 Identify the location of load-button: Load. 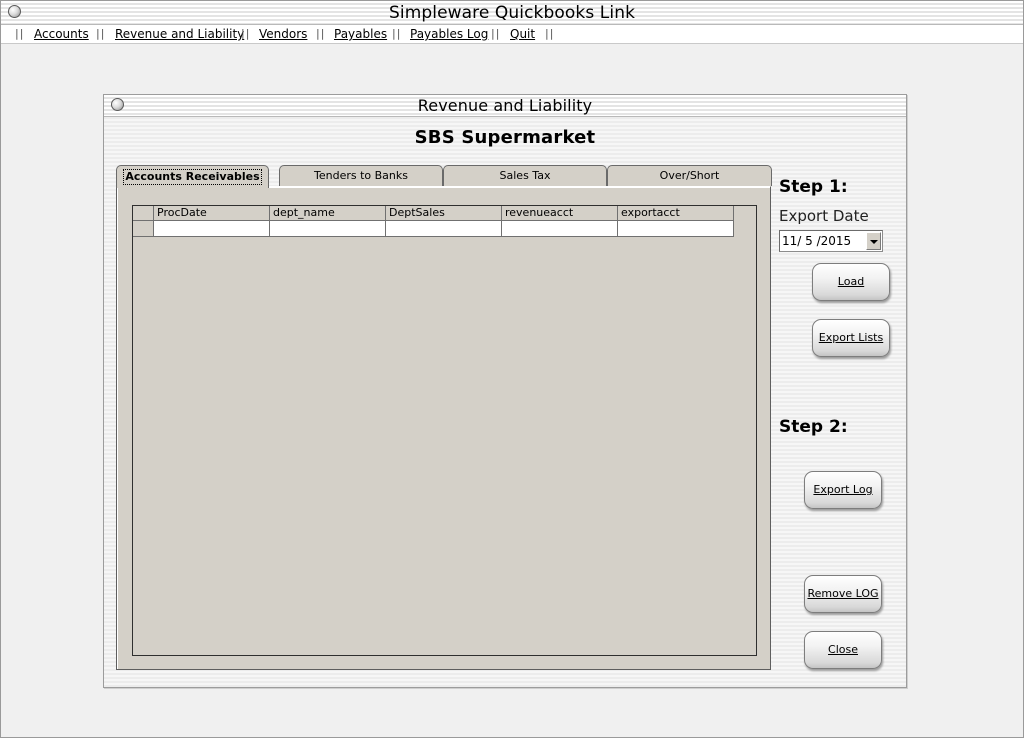
(851, 282).